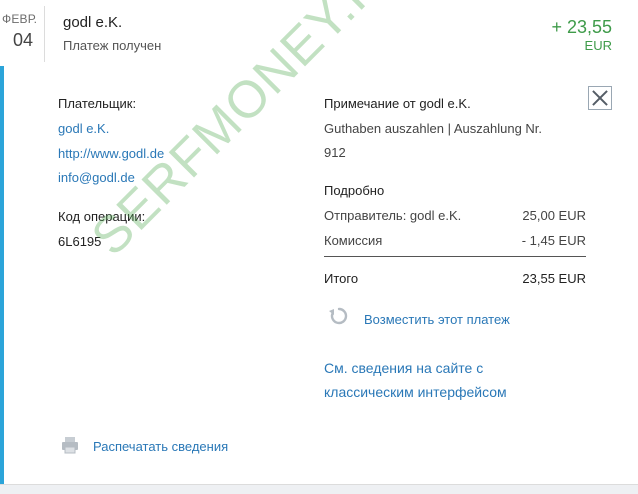 Image resolution: width=638 pixels, height=494 pixels. What do you see at coordinates (598, 45) in the screenshot?
I see `transaction-currency: EUR` at bounding box center [598, 45].